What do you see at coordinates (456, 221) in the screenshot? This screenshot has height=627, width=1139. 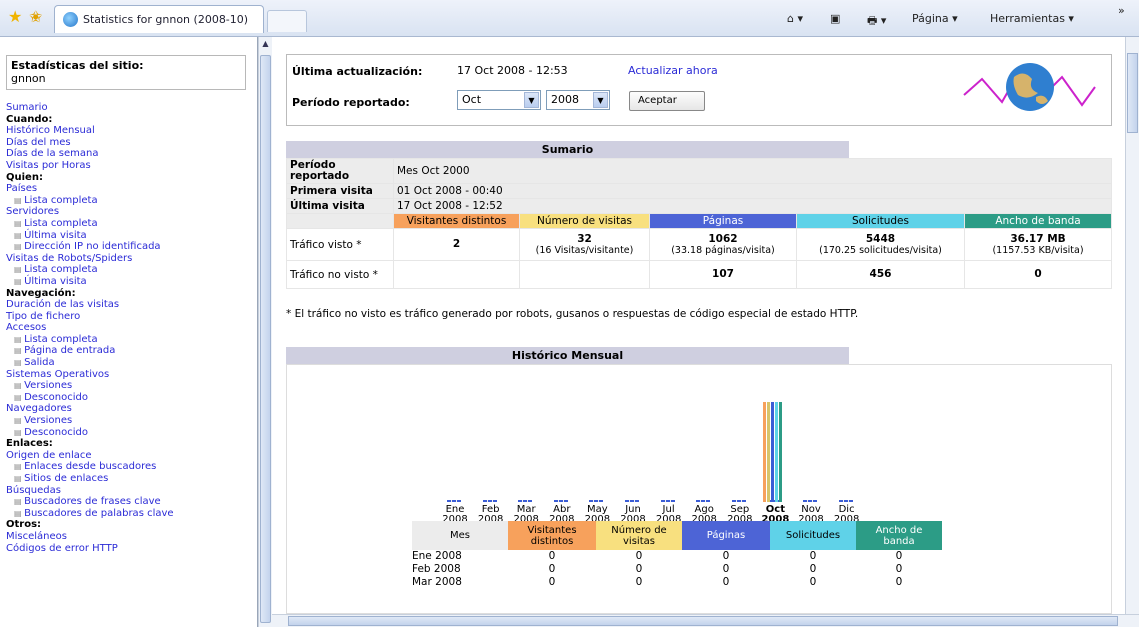 I see `col-distinct-visitors: Visitantes distintos` at bounding box center [456, 221].